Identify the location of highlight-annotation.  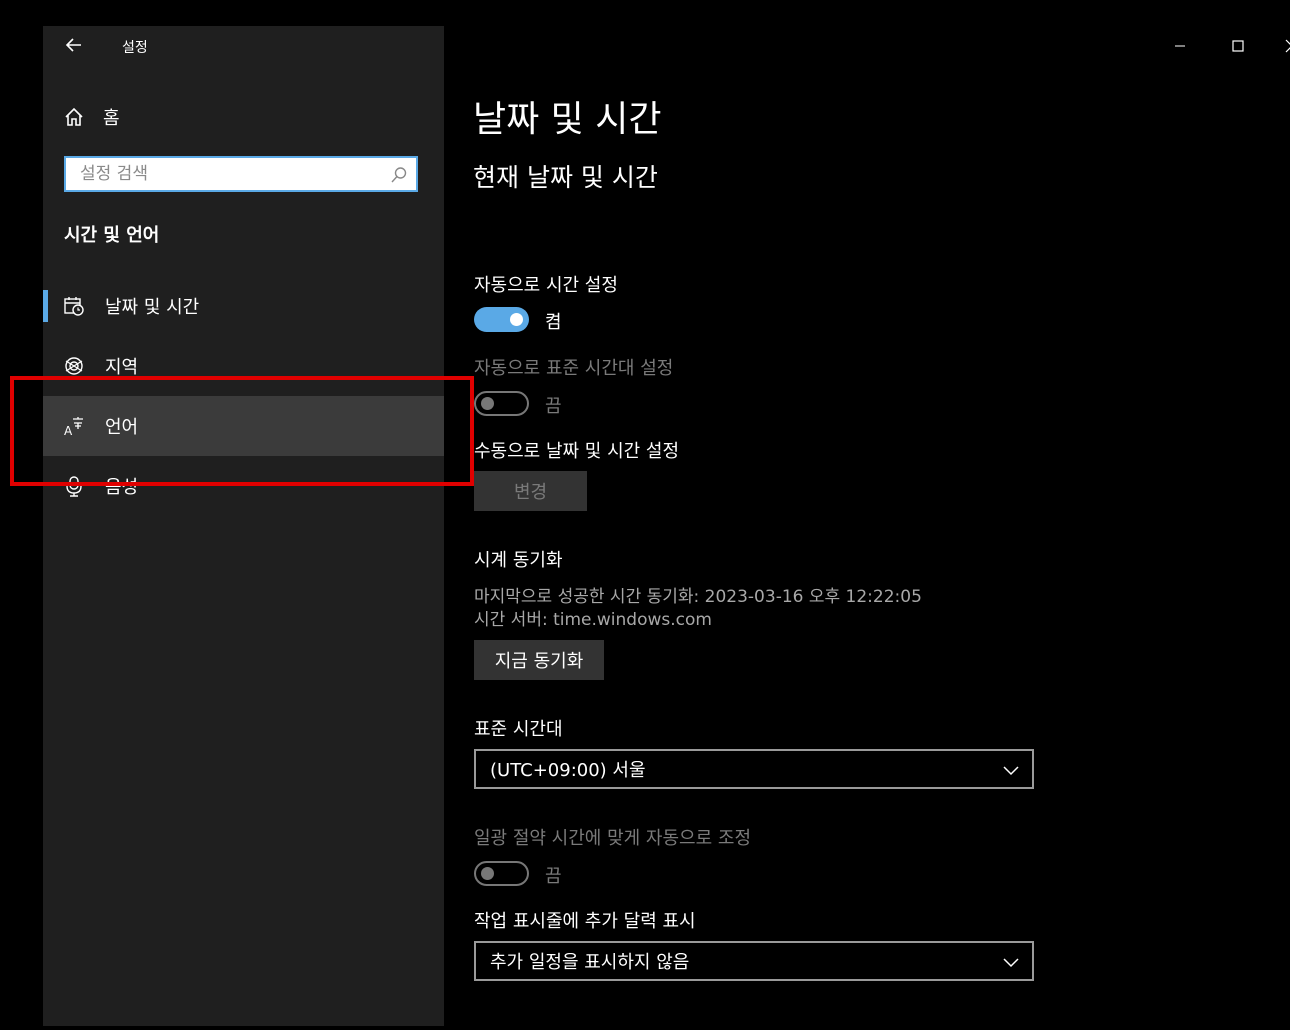
(242, 431).